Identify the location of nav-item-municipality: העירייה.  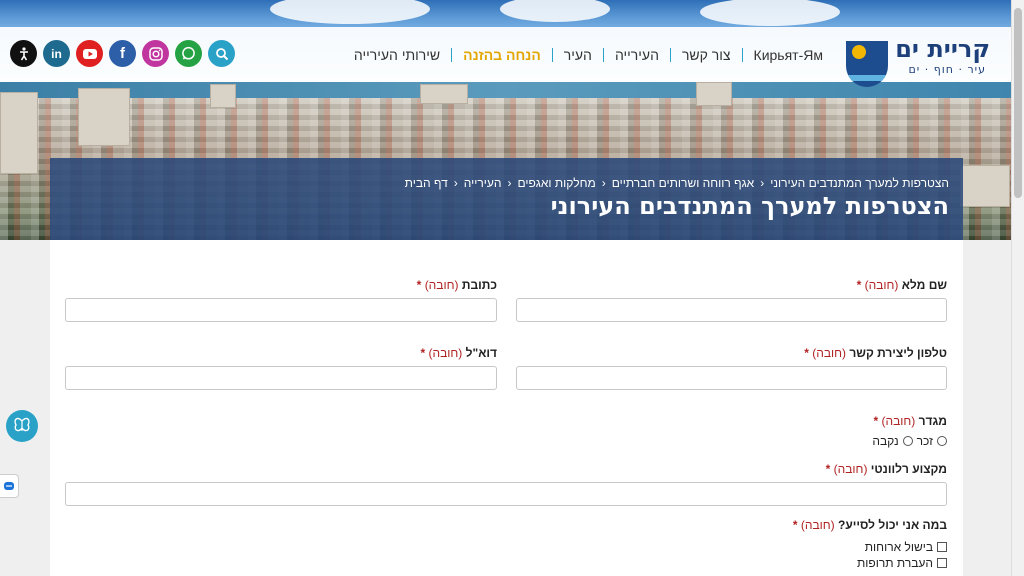
(637, 55).